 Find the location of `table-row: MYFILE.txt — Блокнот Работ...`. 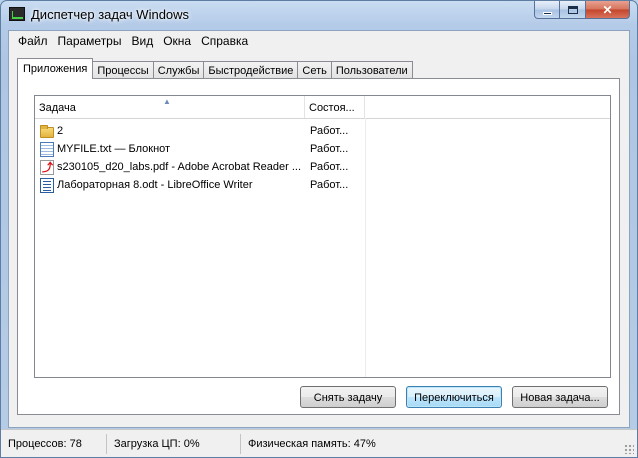

table-row: MYFILE.txt — Блокнот Работ... is located at coordinates (322, 149).